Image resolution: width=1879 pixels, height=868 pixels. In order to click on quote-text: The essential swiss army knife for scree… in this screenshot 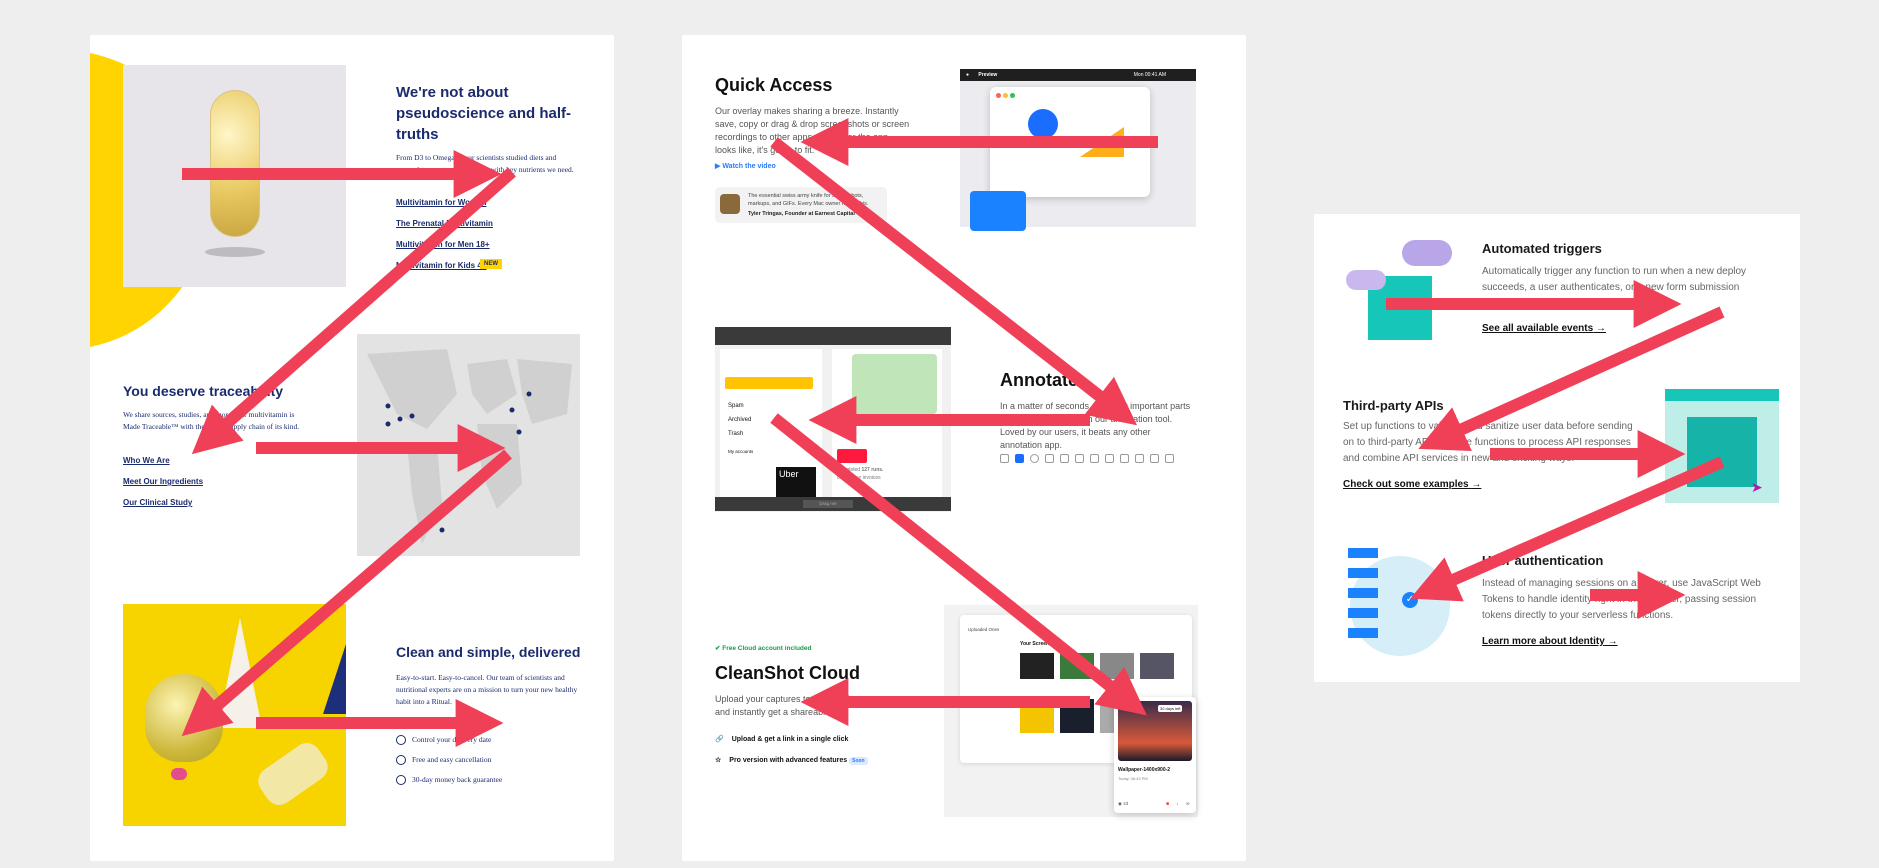, I will do `click(808, 200)`.